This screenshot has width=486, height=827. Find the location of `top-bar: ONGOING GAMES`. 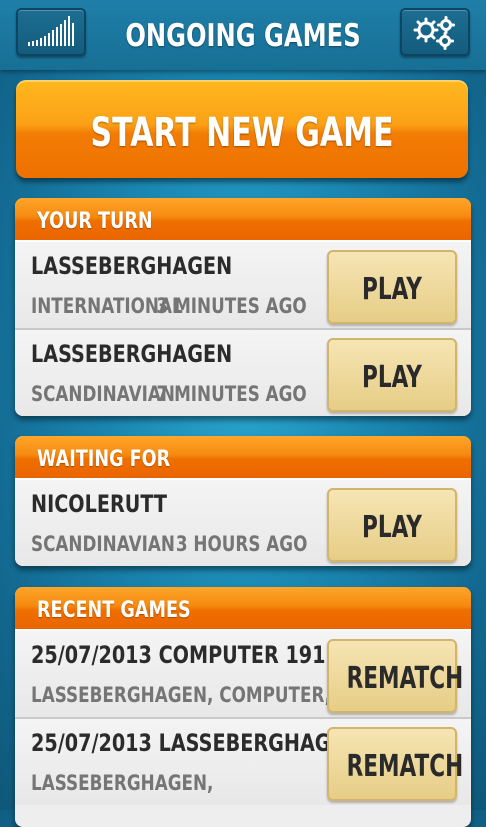

top-bar: ONGOING GAMES is located at coordinates (243, 35).